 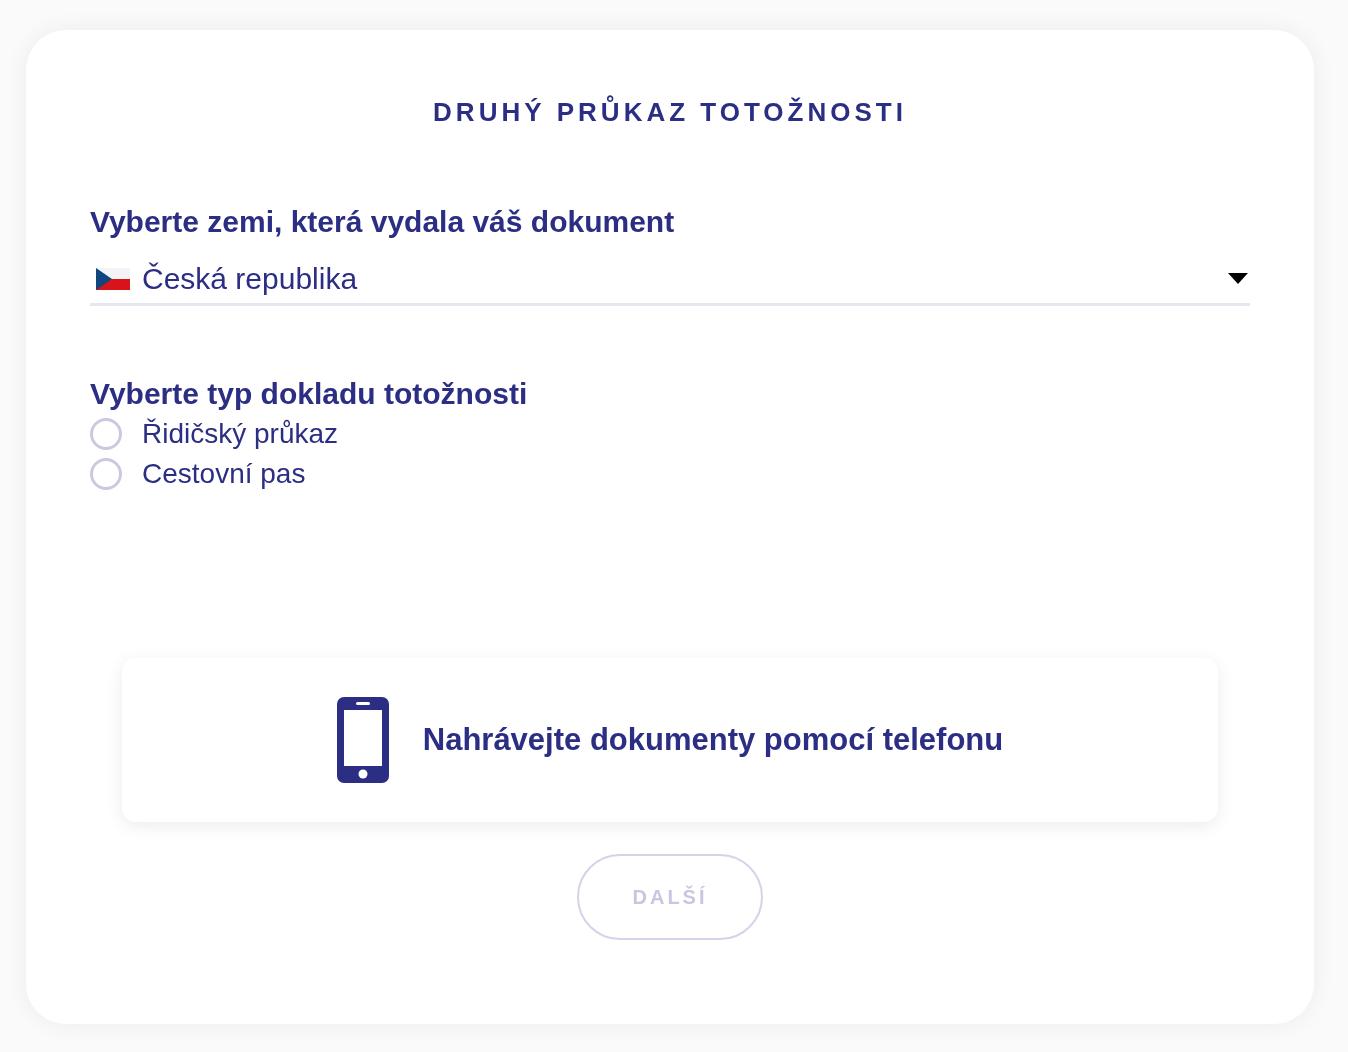 What do you see at coordinates (113, 278) in the screenshot?
I see `flag-icon` at bounding box center [113, 278].